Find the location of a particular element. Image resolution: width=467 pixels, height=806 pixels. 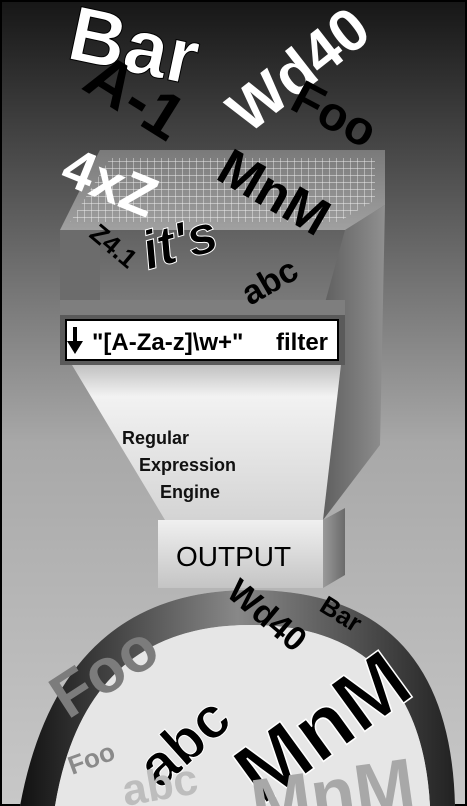

filter-label: filter is located at coordinates (302, 342).